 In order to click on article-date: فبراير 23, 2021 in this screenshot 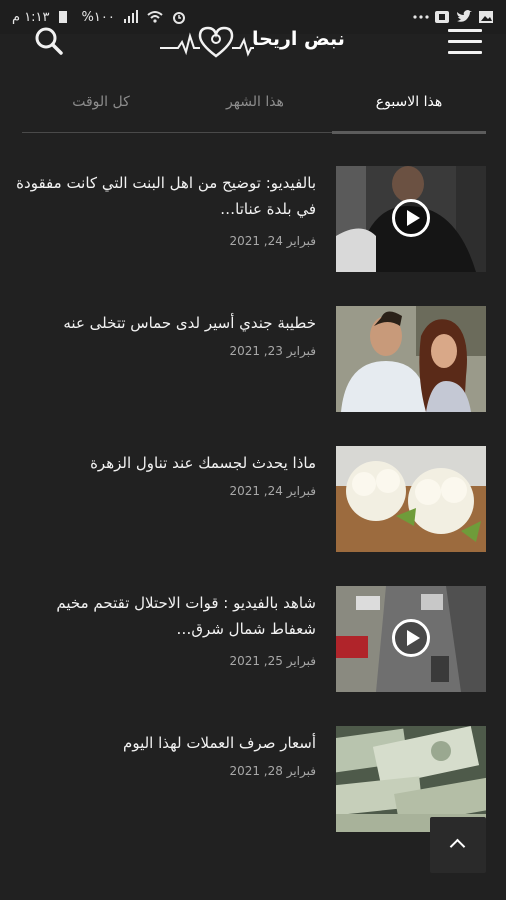, I will do `click(272, 351)`.